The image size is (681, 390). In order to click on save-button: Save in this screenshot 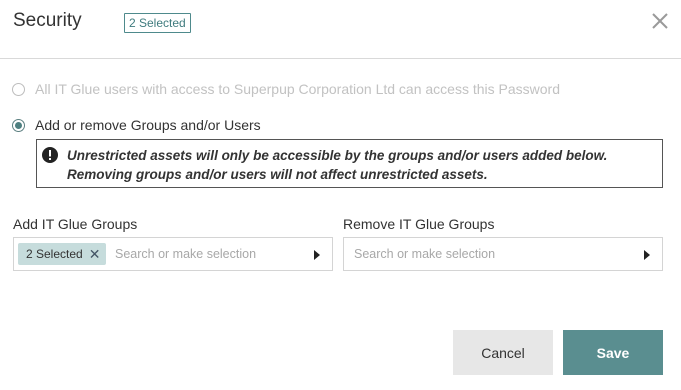, I will do `click(613, 352)`.